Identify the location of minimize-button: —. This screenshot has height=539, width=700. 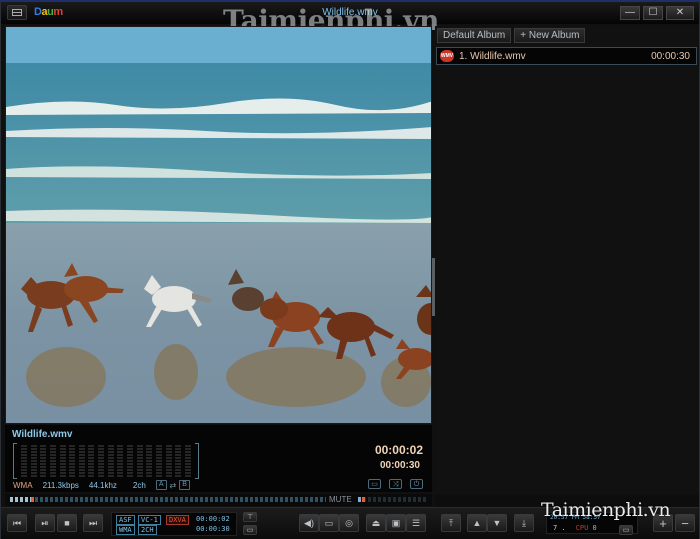
(630, 13).